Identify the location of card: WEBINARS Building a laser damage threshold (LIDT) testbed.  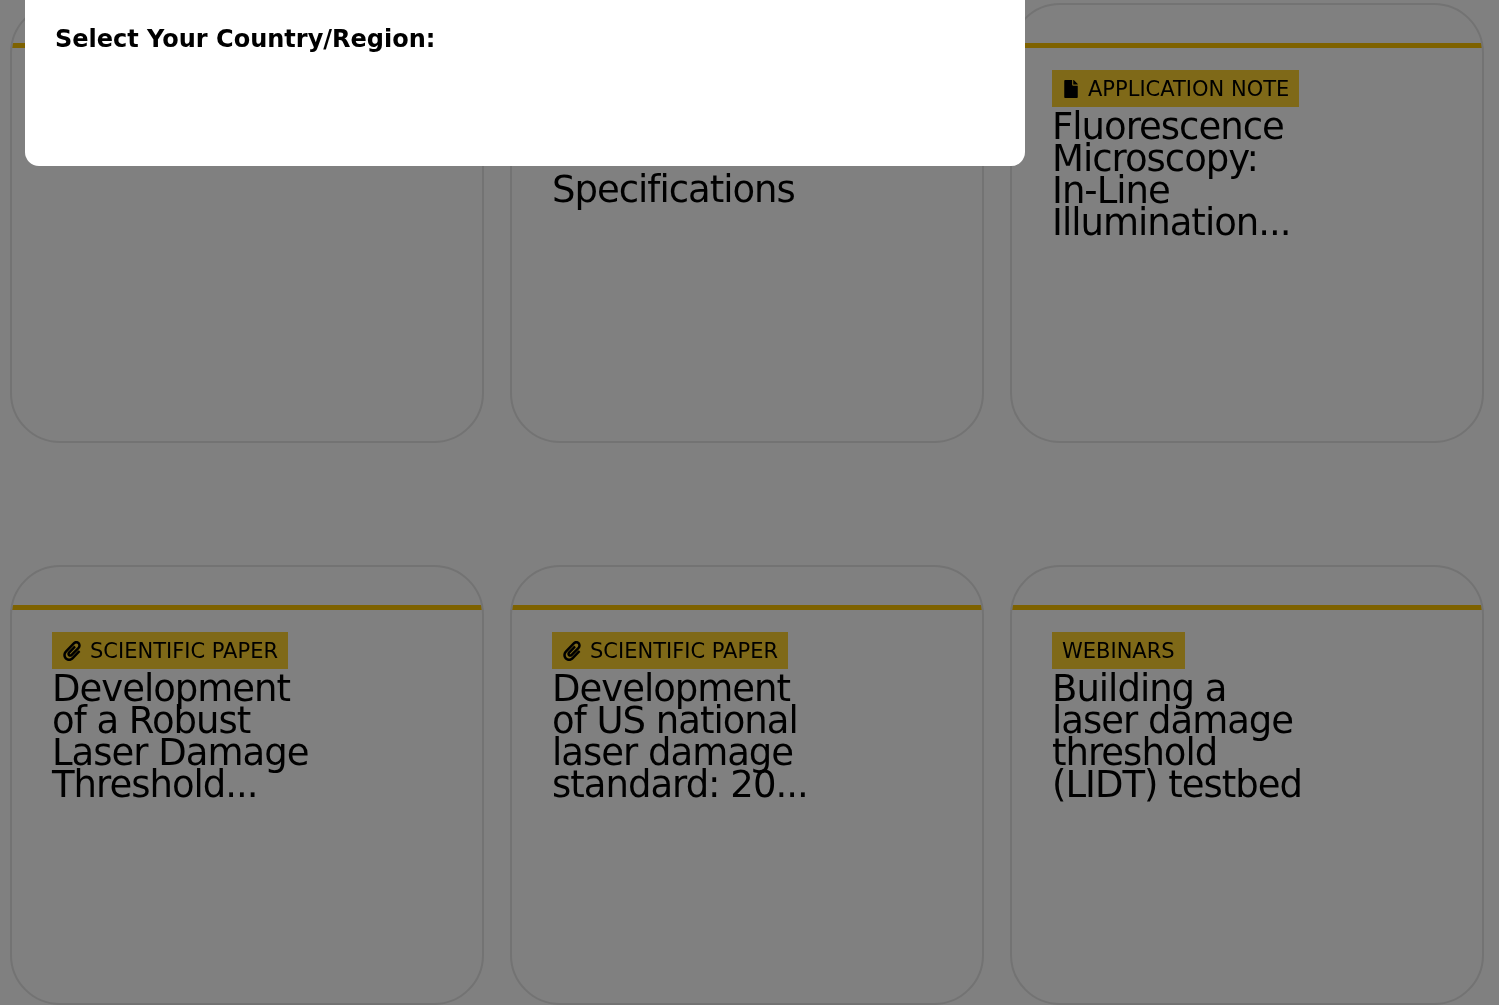
(1247, 785).